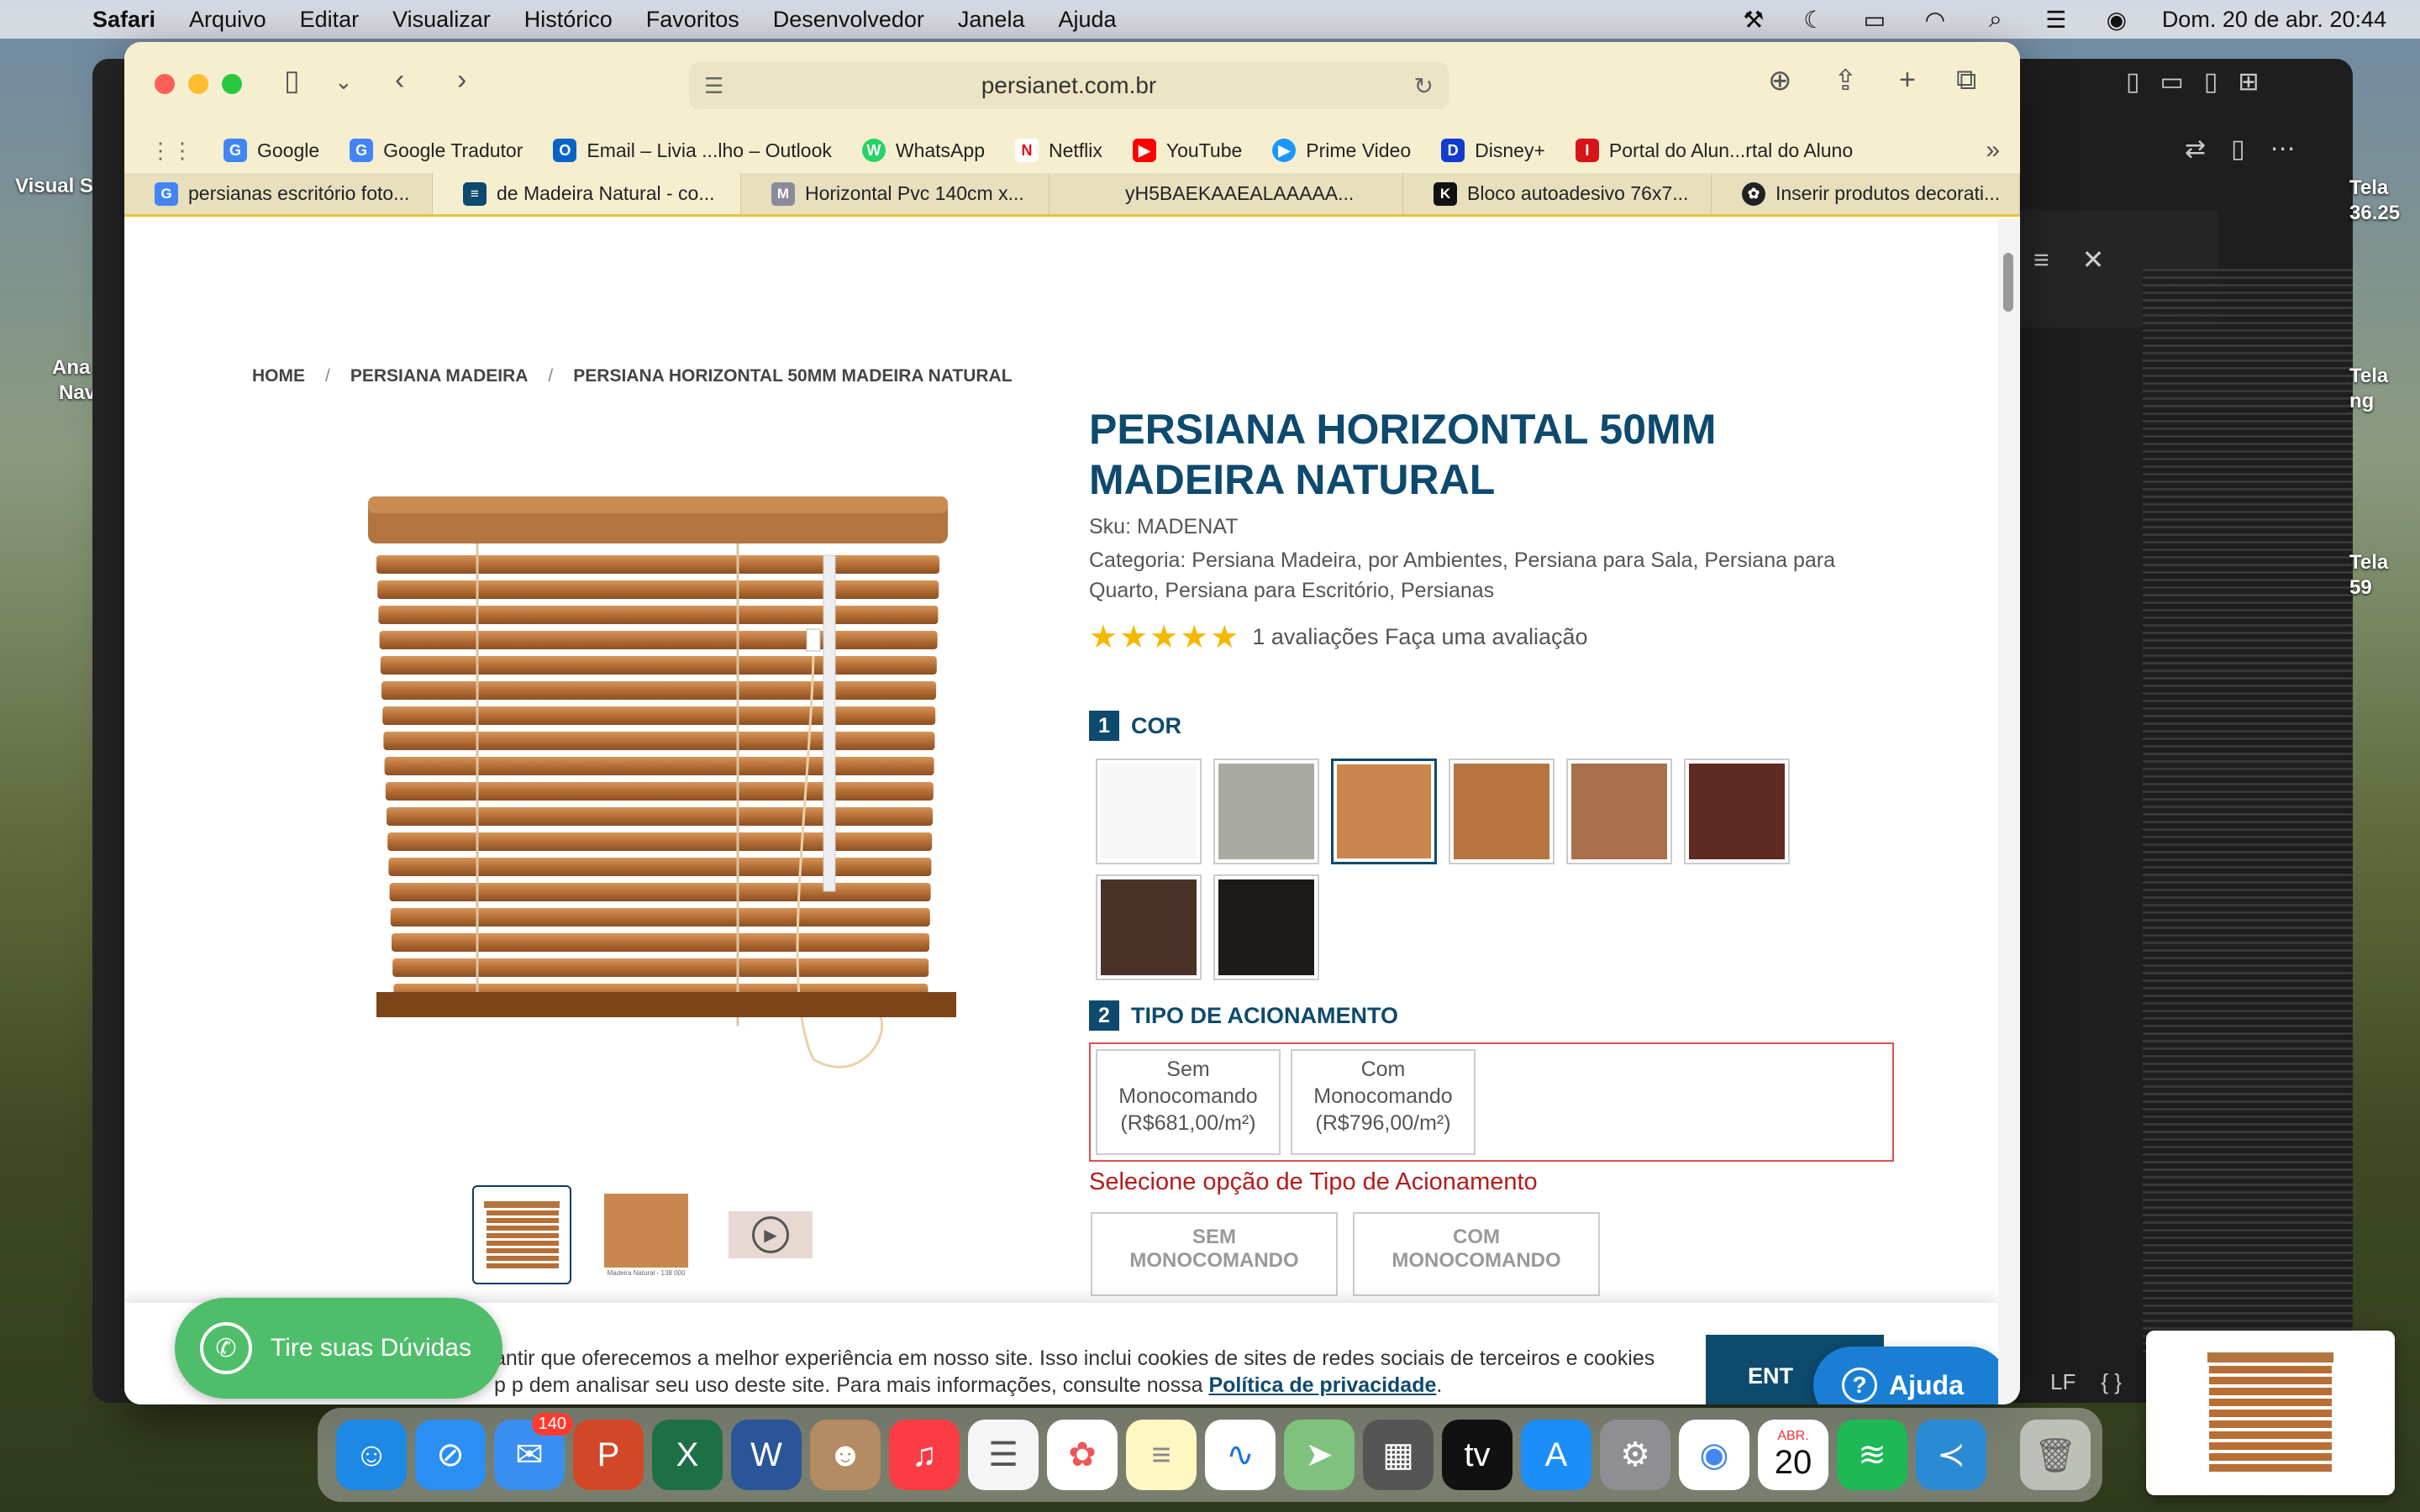  What do you see at coordinates (2195, 149) in the screenshot?
I see `compare-icon: ⇄` at bounding box center [2195, 149].